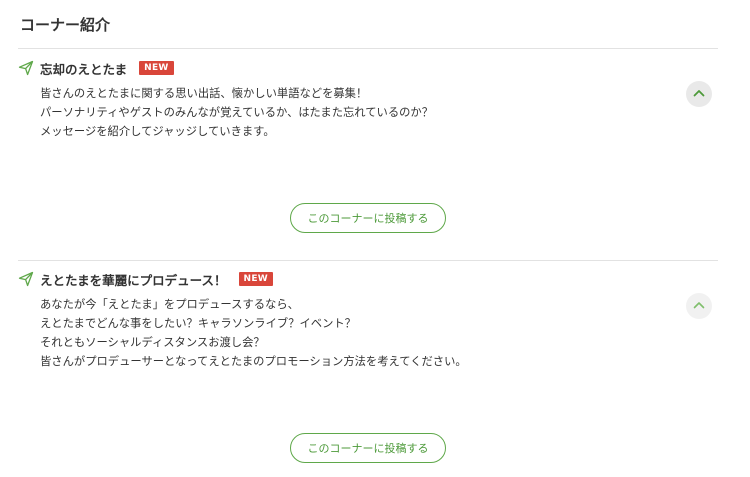 The height and width of the screenshot is (477, 750). I want to click on description-line: それともソーシャルディスタンスお渡し会？, so click(152, 342).